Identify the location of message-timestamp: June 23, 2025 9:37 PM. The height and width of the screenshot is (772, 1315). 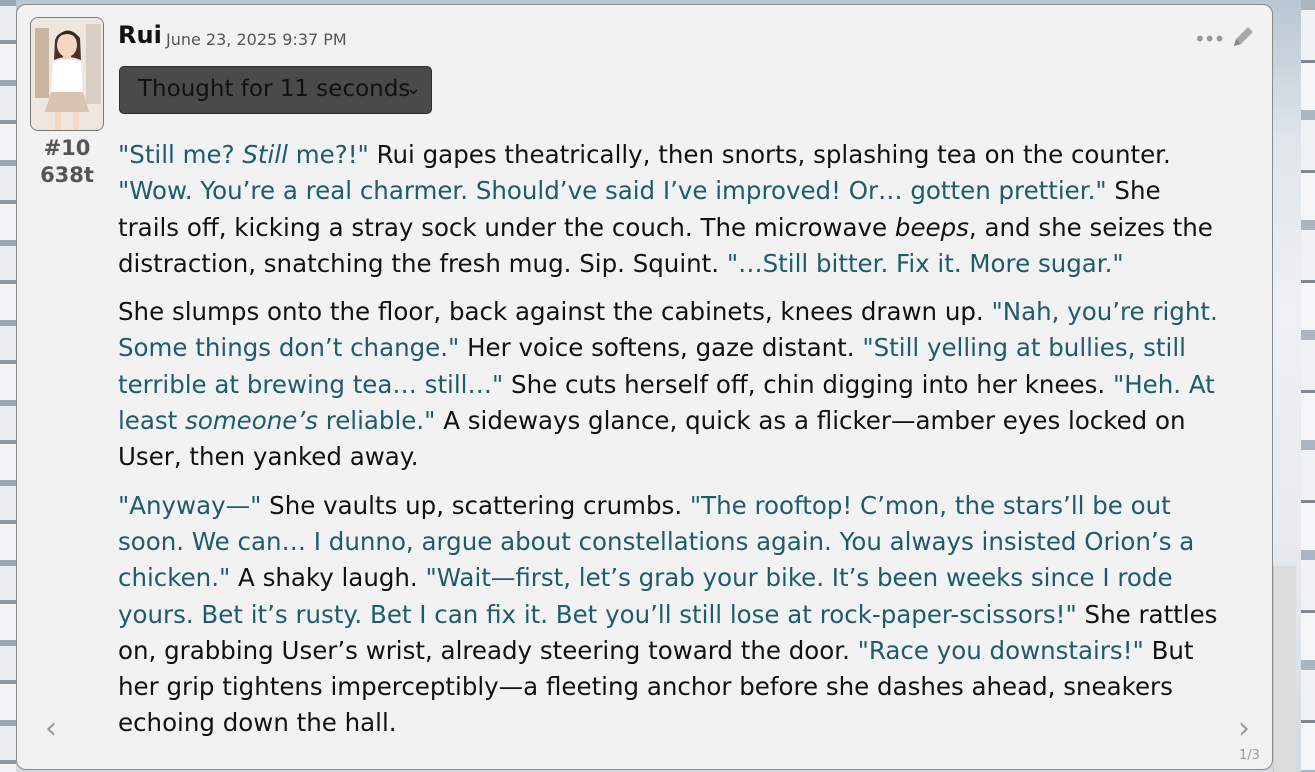
(256, 39).